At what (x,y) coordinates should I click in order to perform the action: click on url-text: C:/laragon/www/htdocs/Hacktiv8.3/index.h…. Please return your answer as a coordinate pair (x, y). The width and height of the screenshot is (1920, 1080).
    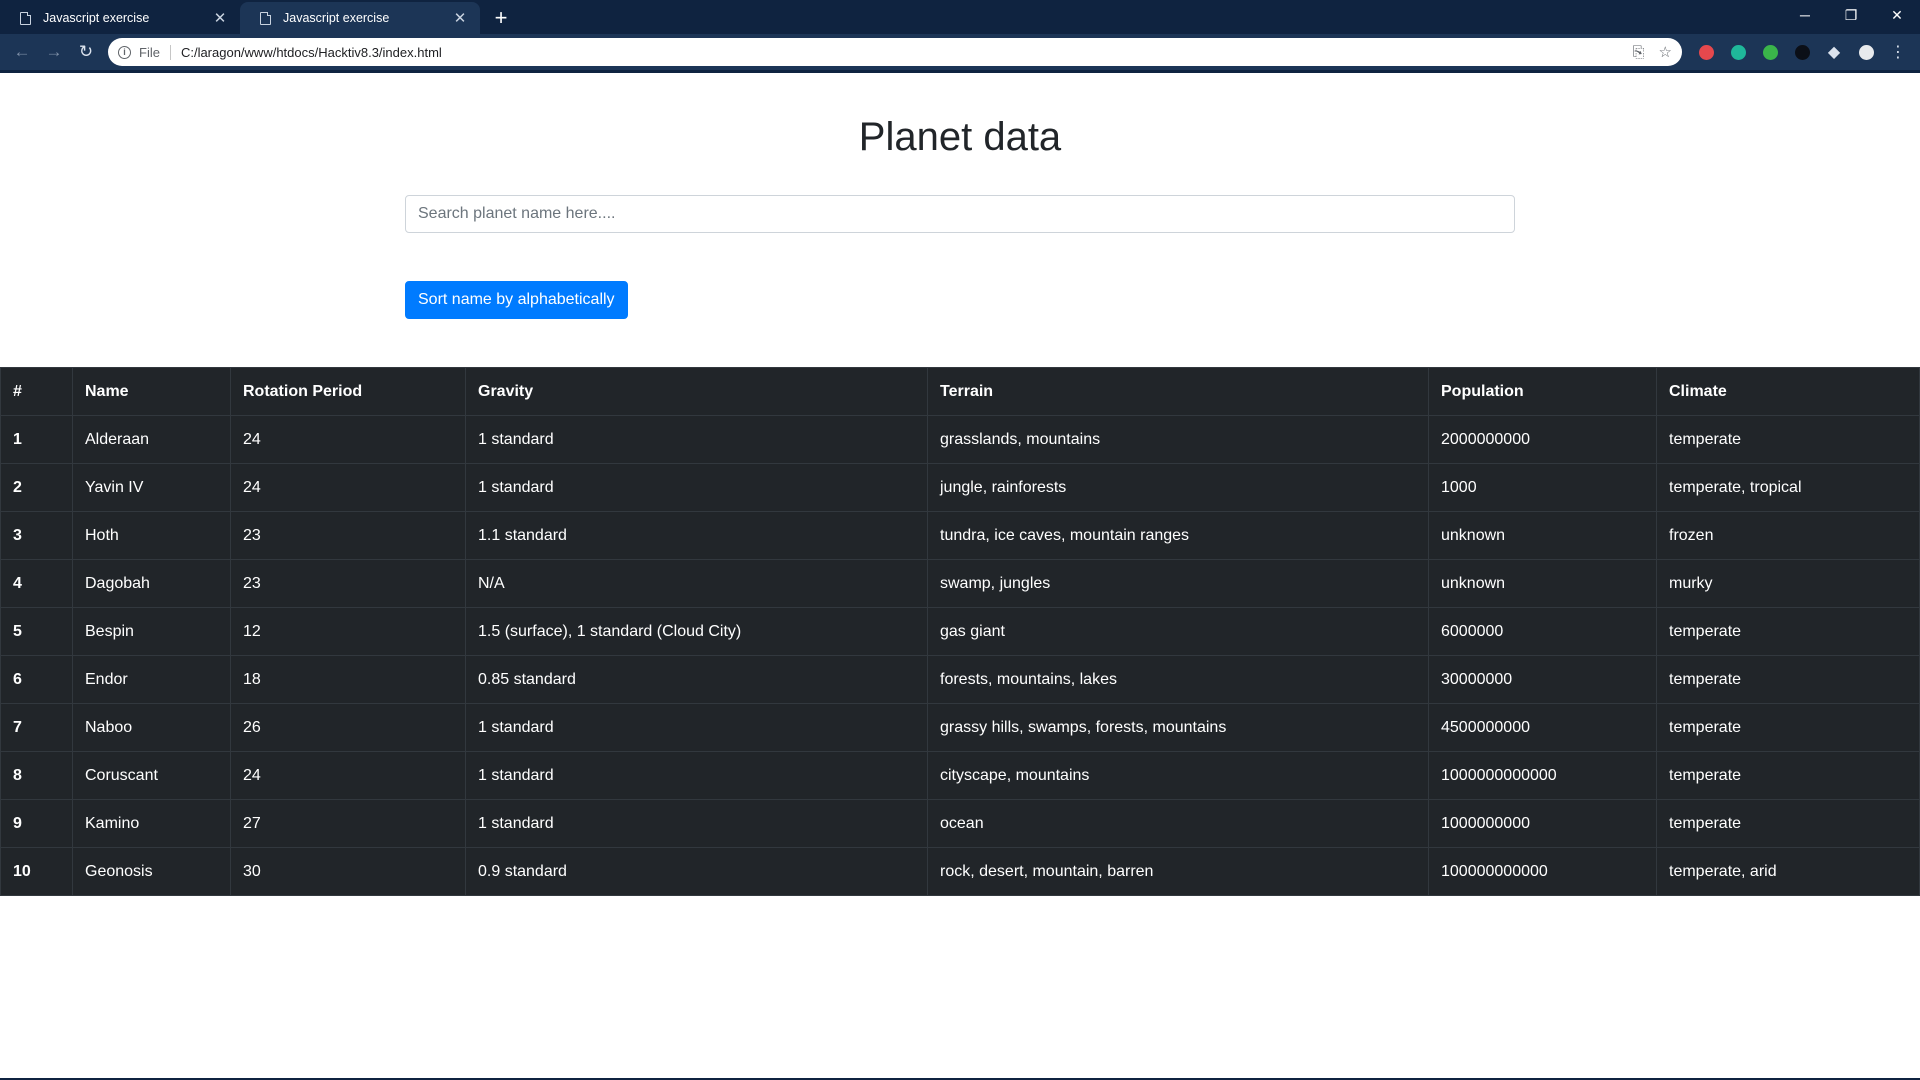
    Looking at the image, I should click on (900, 52).